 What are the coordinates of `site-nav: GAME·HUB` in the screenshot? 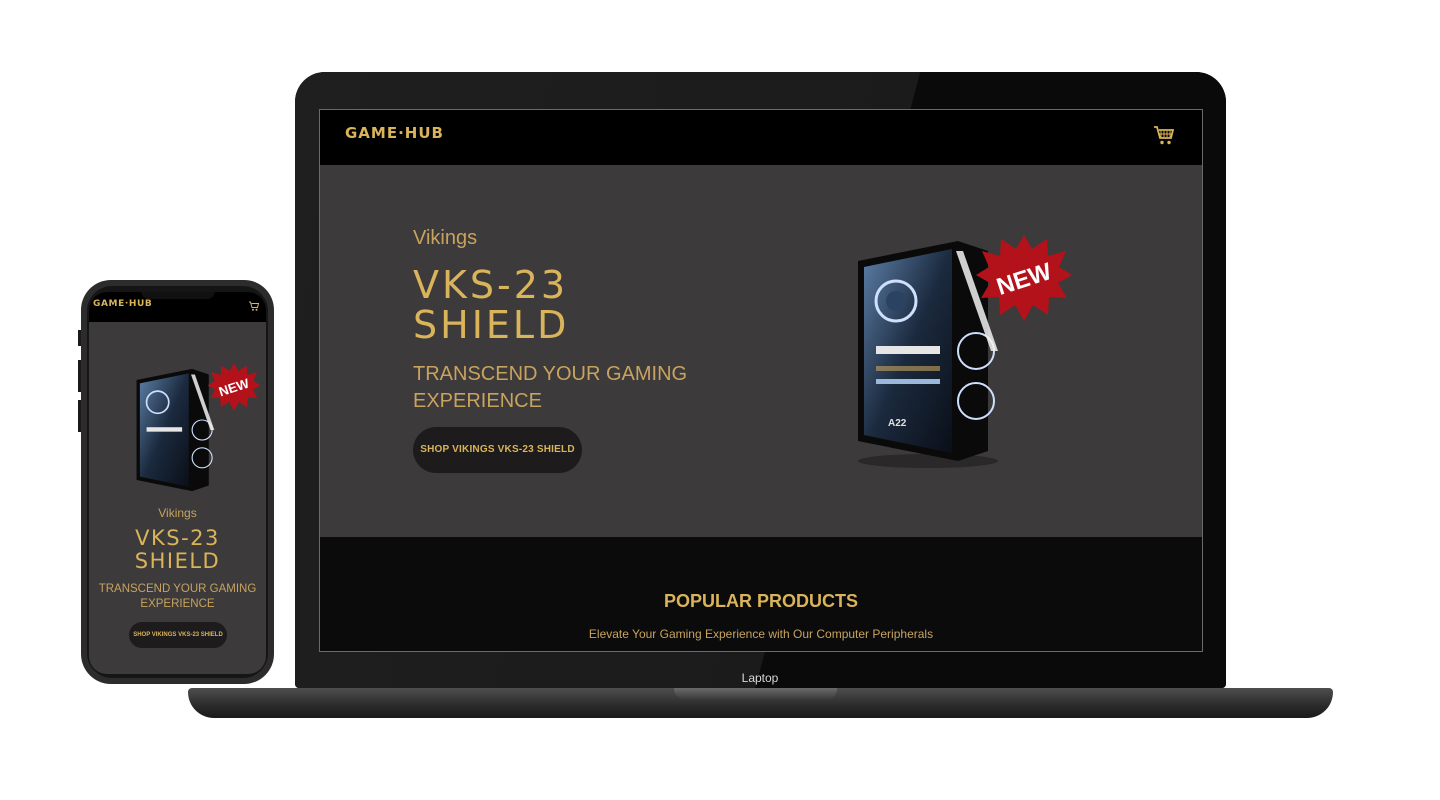 It's located at (761, 137).